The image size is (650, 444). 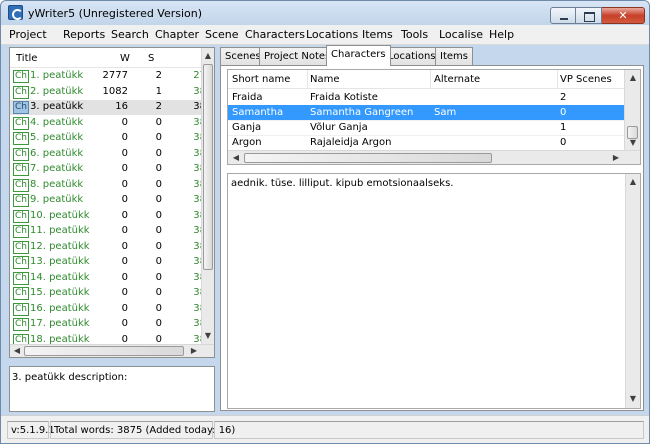 I want to click on status-empty-cell, so click(x=429, y=430).